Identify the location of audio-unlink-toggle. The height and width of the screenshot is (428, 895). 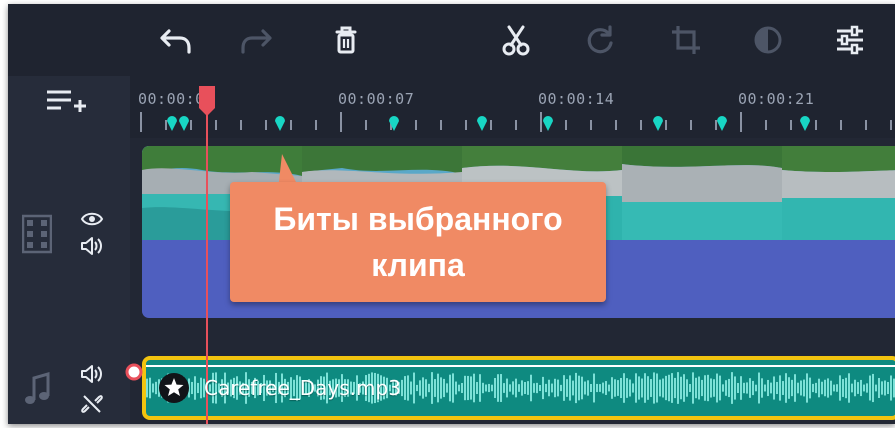
(92, 406).